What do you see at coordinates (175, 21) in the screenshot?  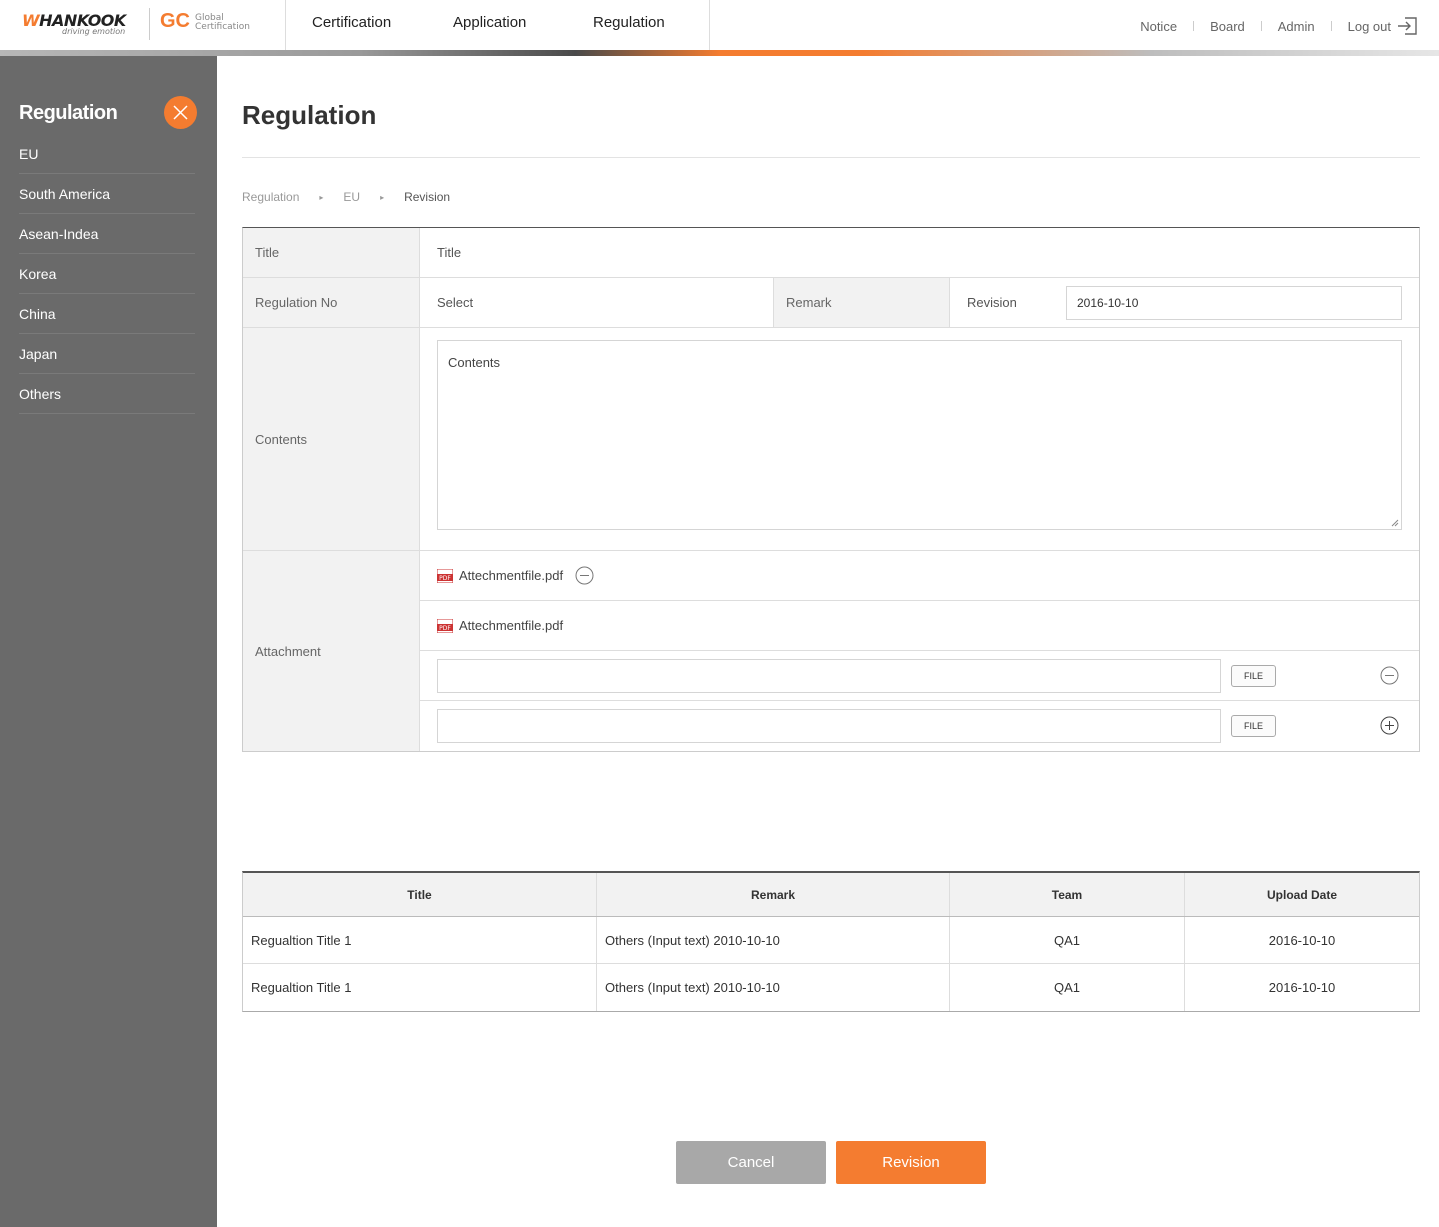 I see `gc-logo: GC` at bounding box center [175, 21].